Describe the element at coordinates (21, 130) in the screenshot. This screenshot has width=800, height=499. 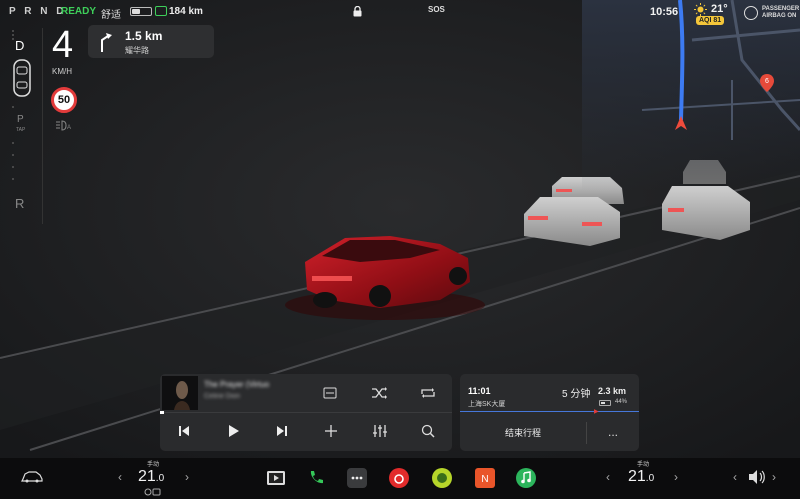
I see `gear-tap-hint: TAP` at that location.